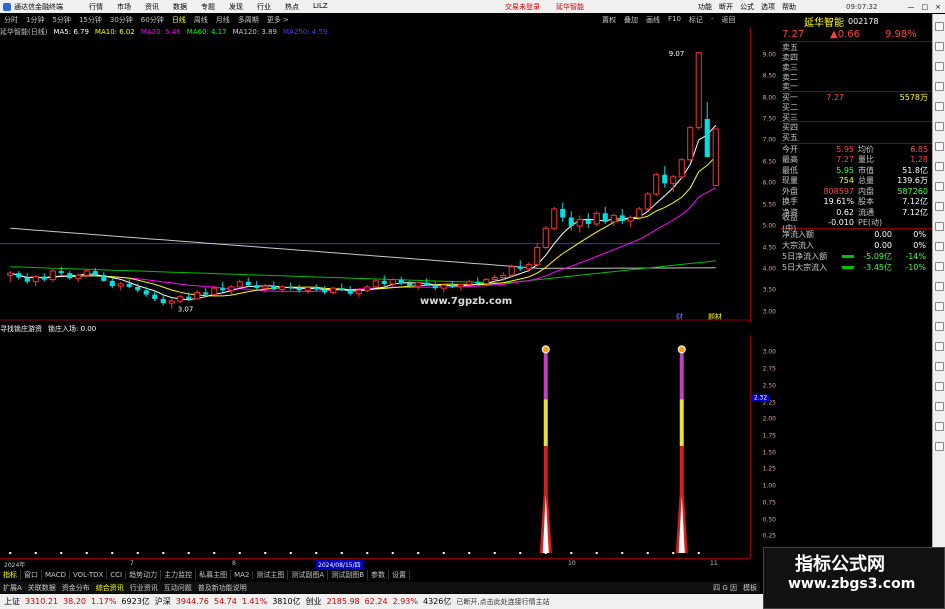  Describe the element at coordinates (214, 575) in the screenshot. I see `indicator-tab: 私募主图` at that location.